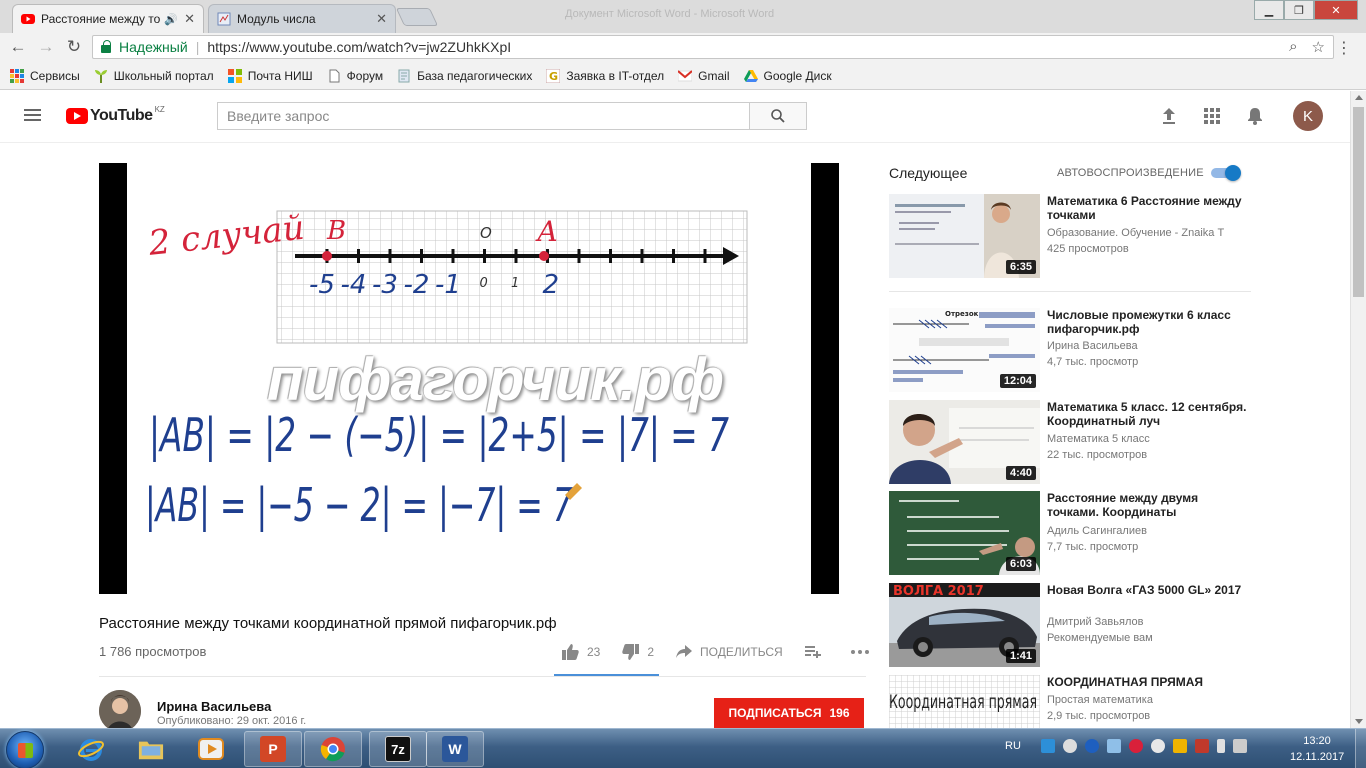 Image resolution: width=1366 pixels, height=768 pixels. Describe the element at coordinates (171, 19) in the screenshot. I see `speaker-icon: 🔊` at that location.